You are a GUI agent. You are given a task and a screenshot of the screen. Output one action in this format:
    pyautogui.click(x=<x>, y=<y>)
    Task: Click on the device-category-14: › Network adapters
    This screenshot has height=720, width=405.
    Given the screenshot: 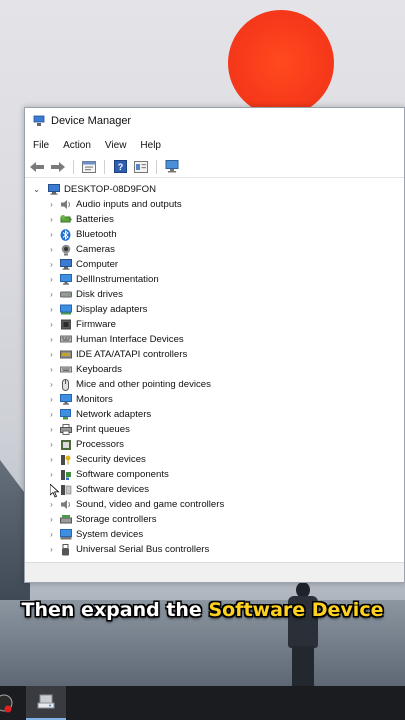 What is the action you would take?
    pyautogui.click(x=214, y=414)
    